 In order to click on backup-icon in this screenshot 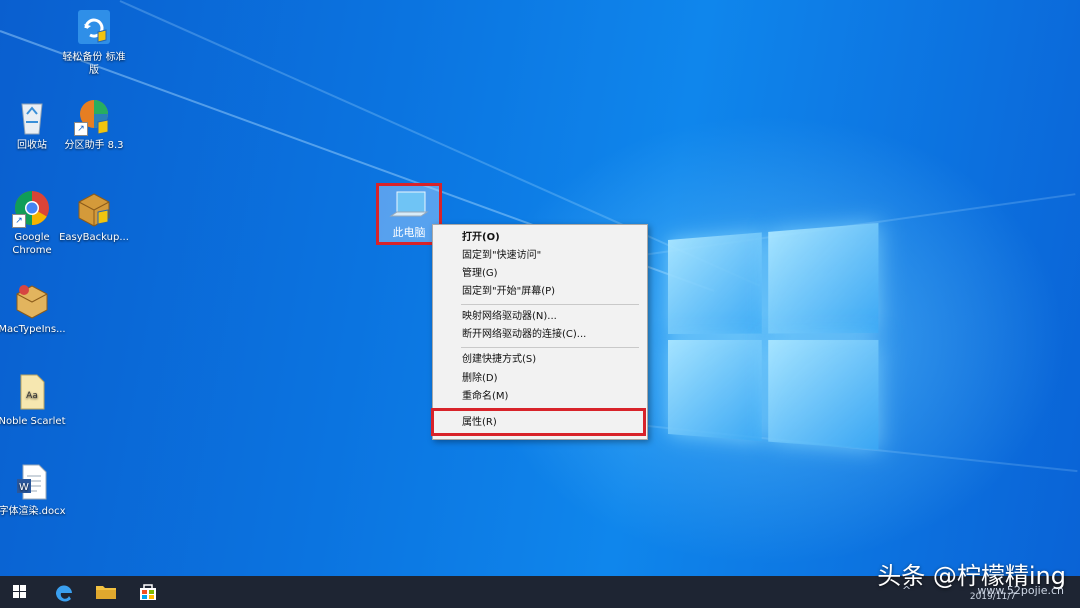, I will do `click(94, 28)`.